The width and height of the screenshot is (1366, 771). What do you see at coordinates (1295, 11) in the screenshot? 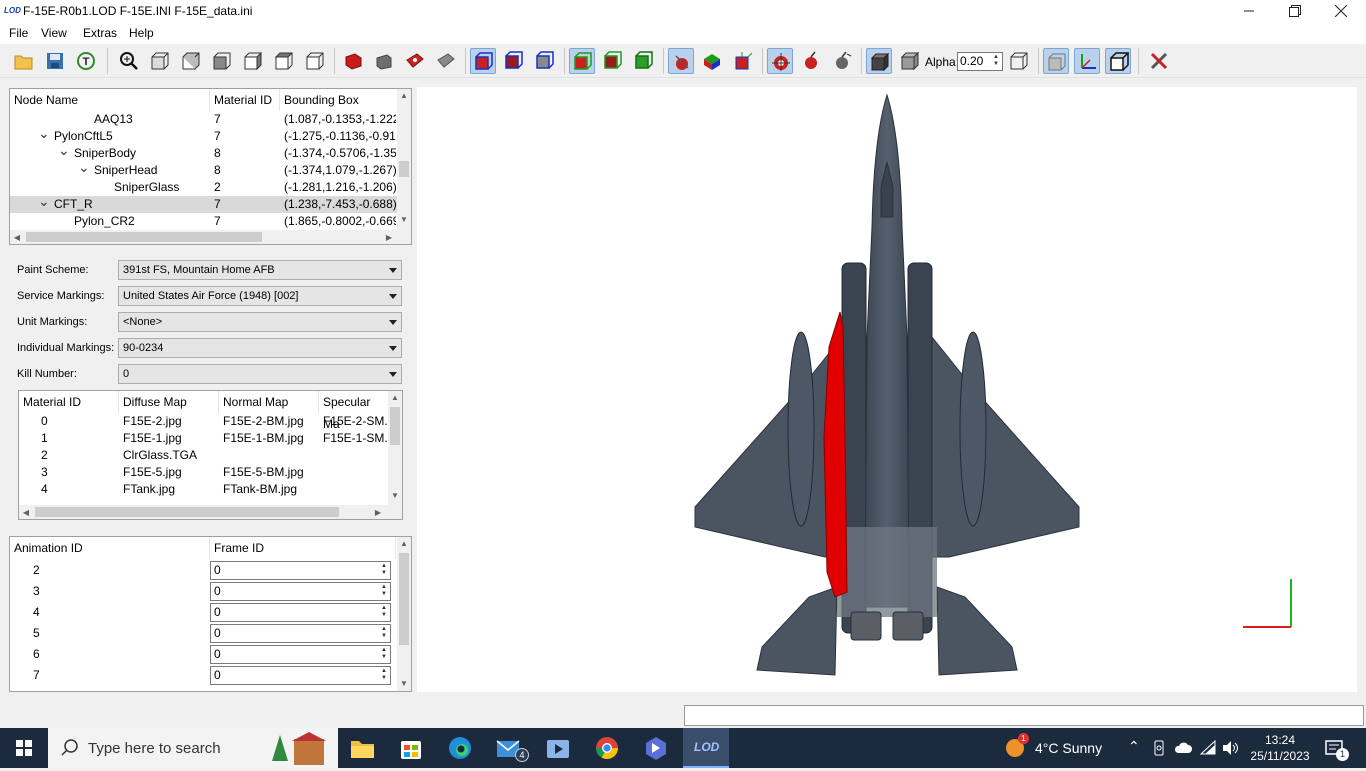
I see `maximize-button` at bounding box center [1295, 11].